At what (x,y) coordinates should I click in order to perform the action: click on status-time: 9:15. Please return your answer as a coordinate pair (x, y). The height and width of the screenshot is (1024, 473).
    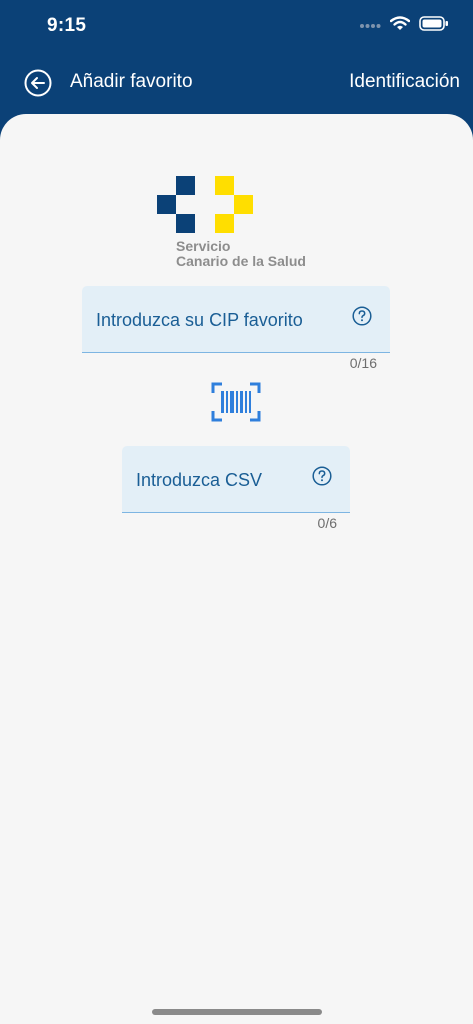
    Looking at the image, I should click on (67, 25).